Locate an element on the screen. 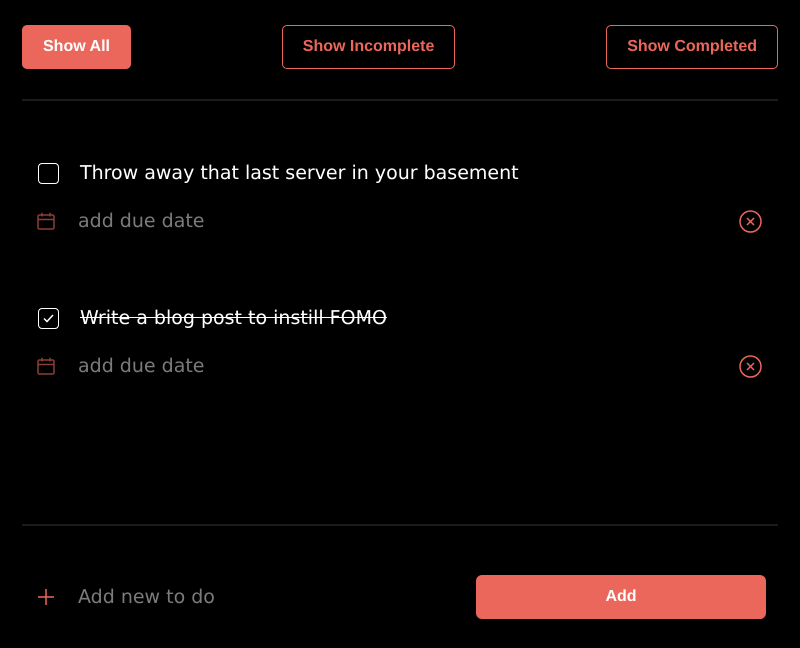 Image resolution: width=800 pixels, height=648 pixels. filter-tab: Show Incomplete is located at coordinates (369, 47).